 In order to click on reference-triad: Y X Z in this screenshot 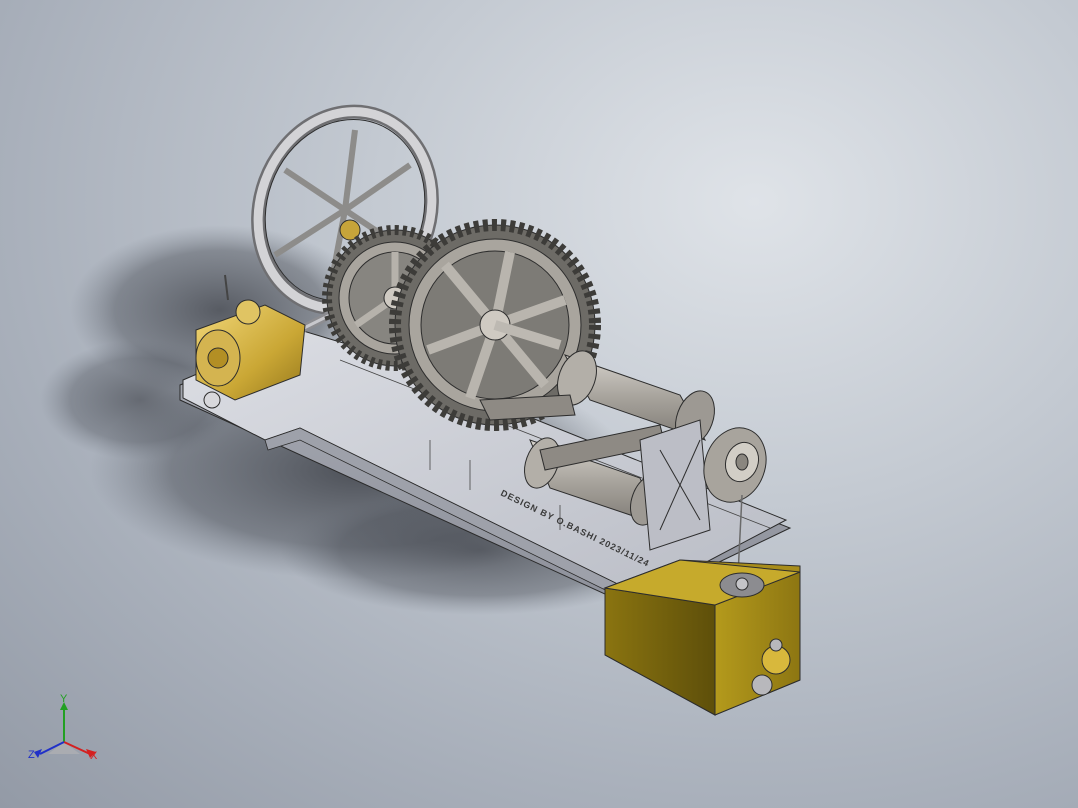, I will do `click(64, 732)`.